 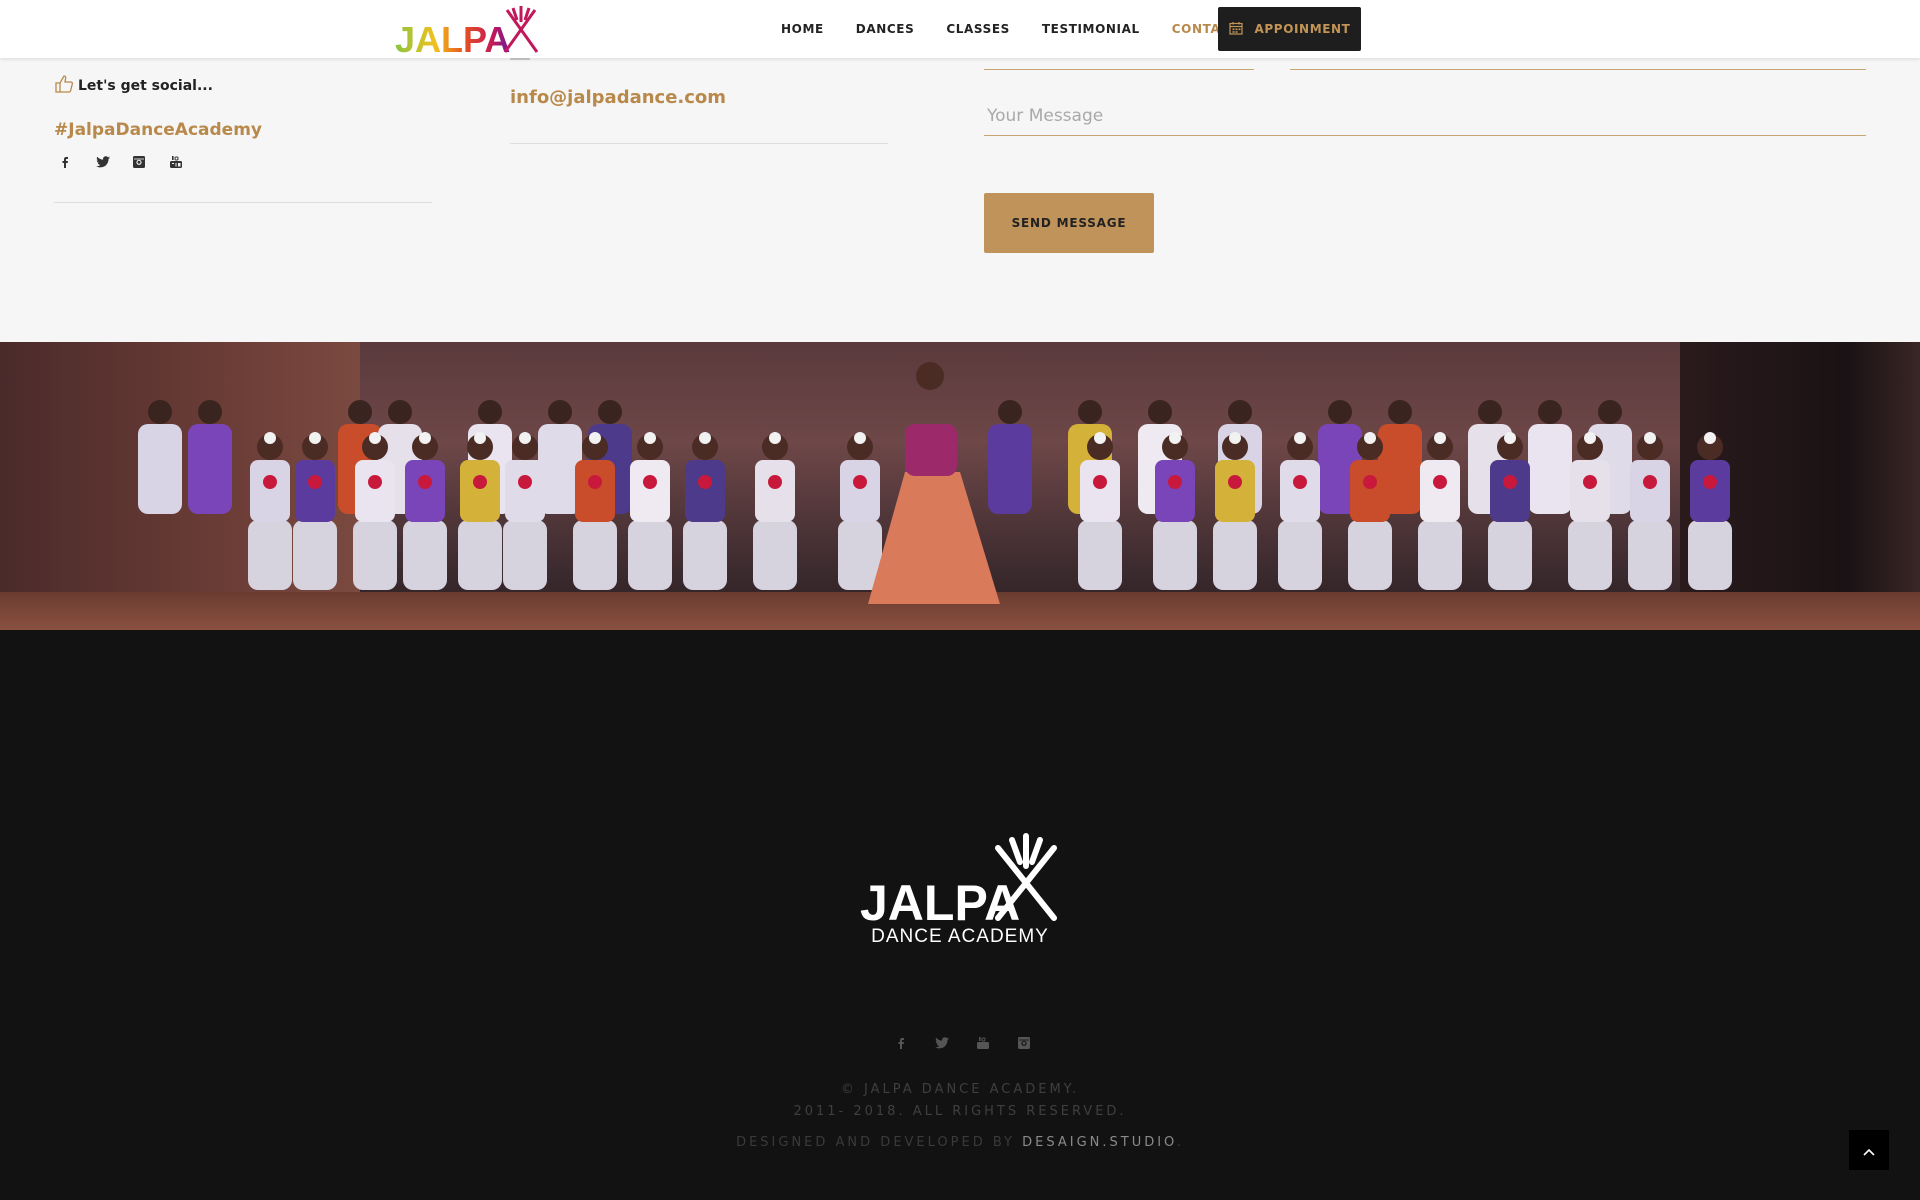 I want to click on main-nav: HOME DANCES CLASSES TESTIMONIAL CONTACT, so click(x=1010, y=29).